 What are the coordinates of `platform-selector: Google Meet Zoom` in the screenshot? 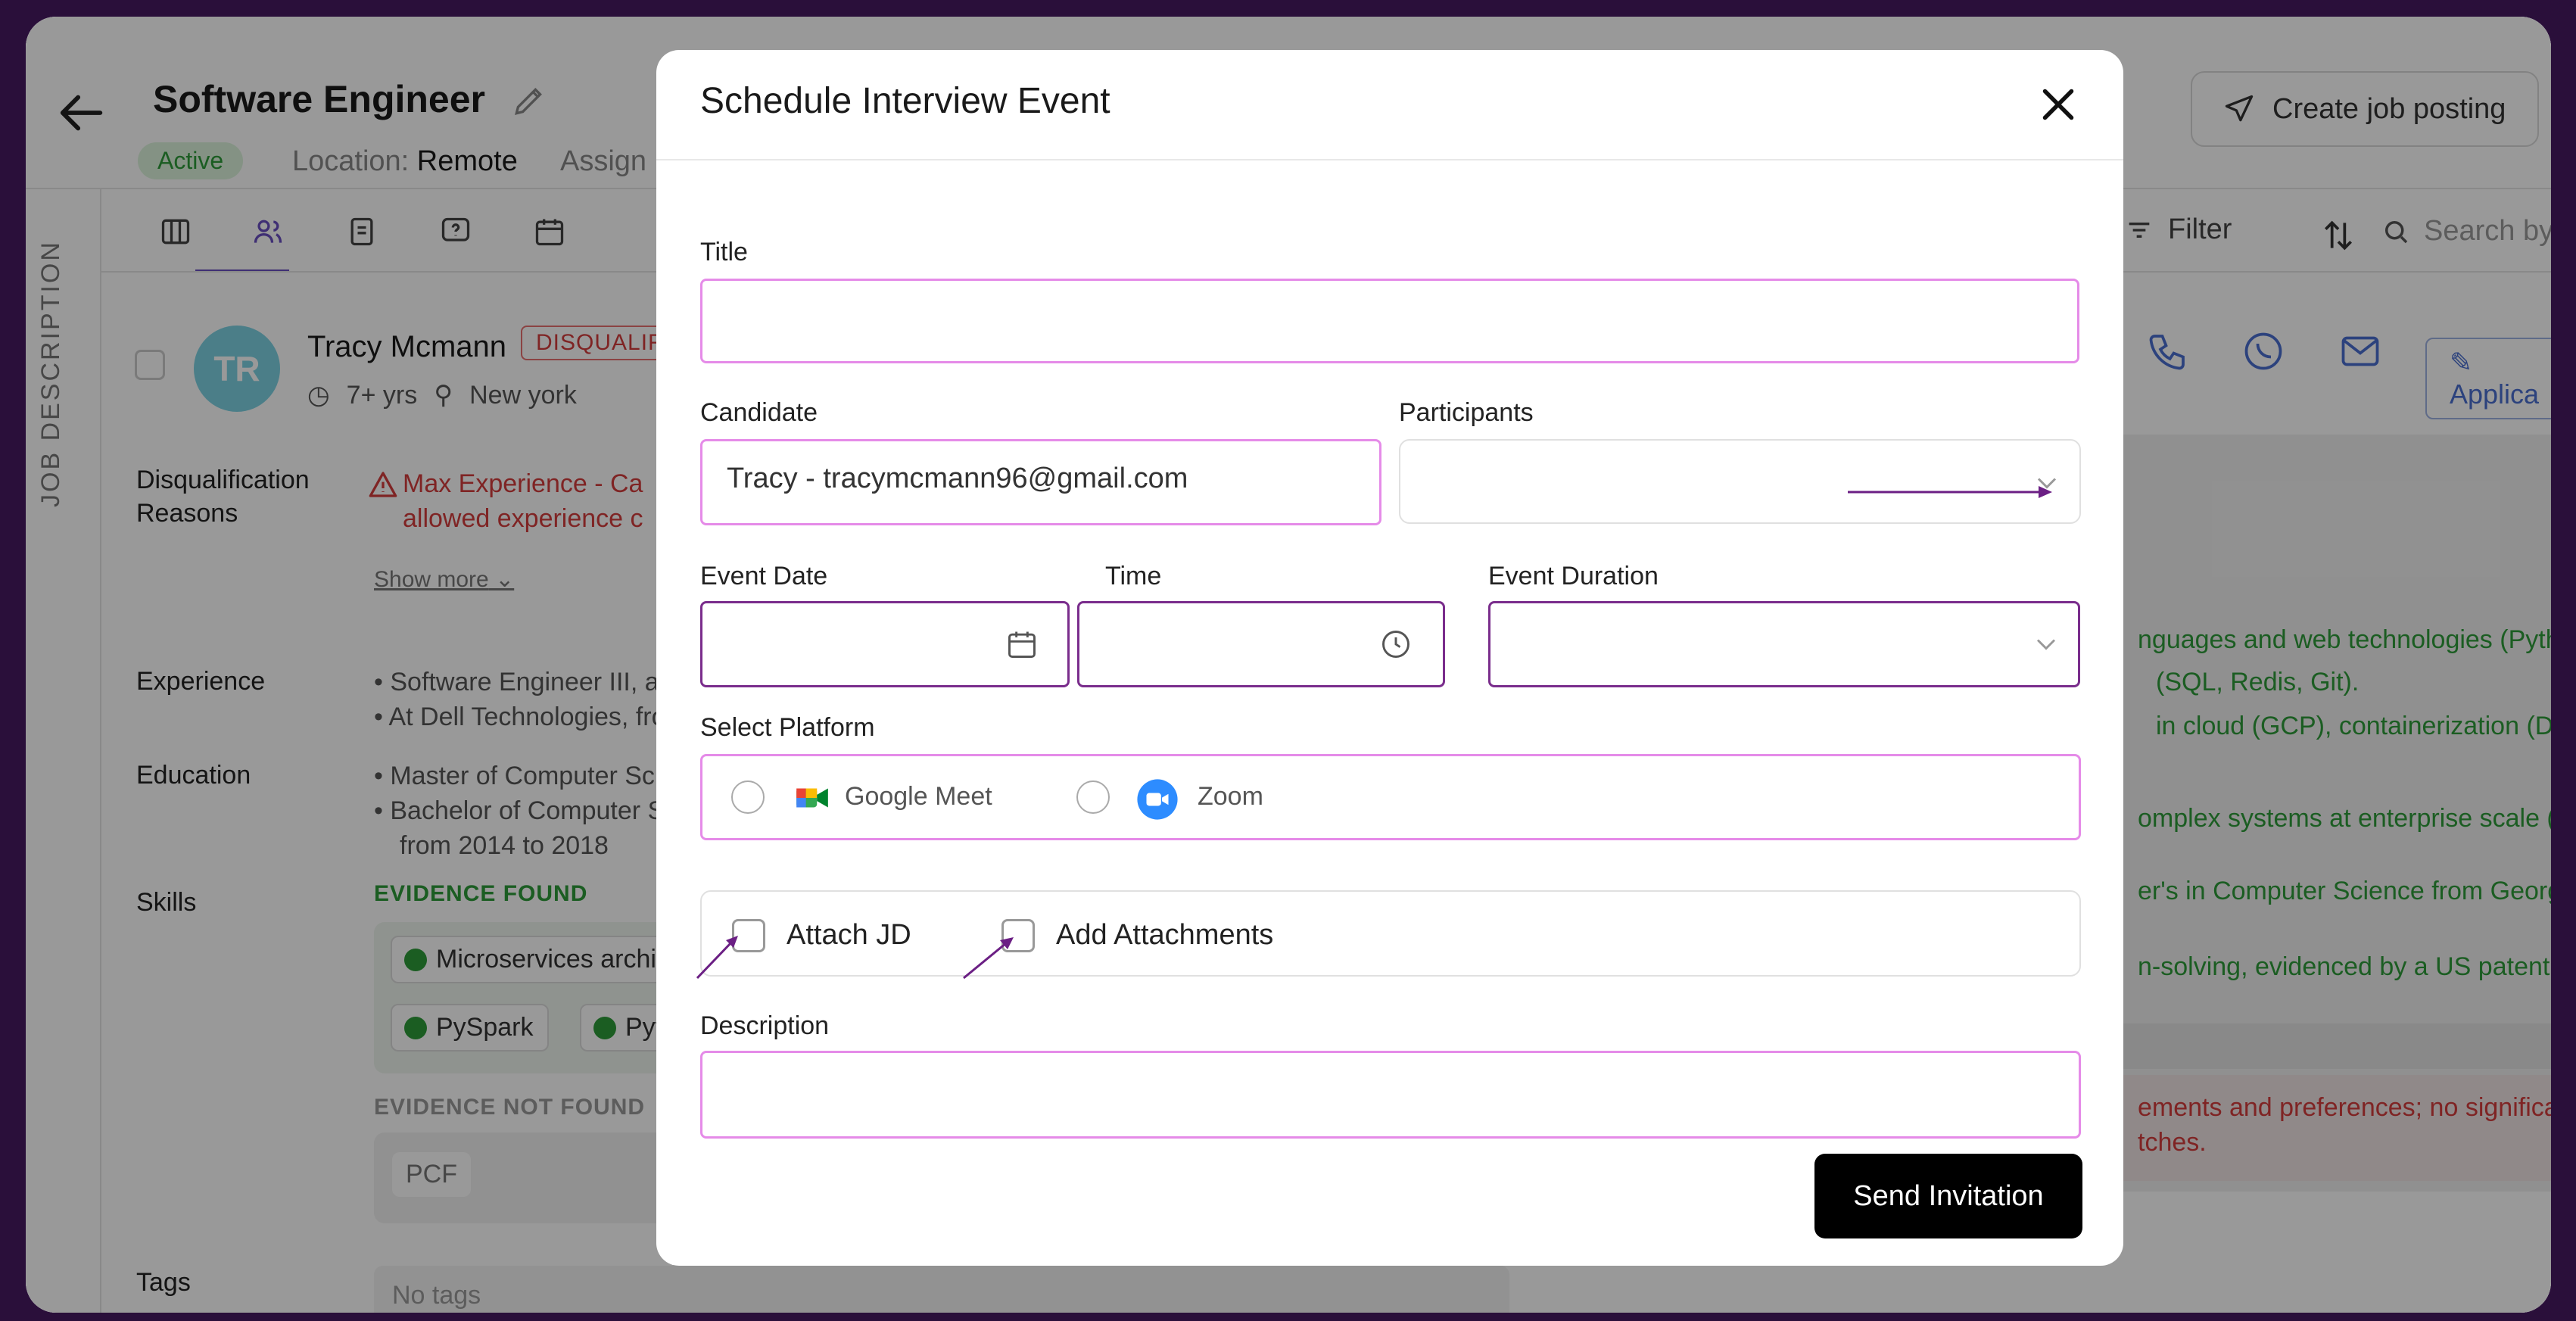 It's located at (1390, 797).